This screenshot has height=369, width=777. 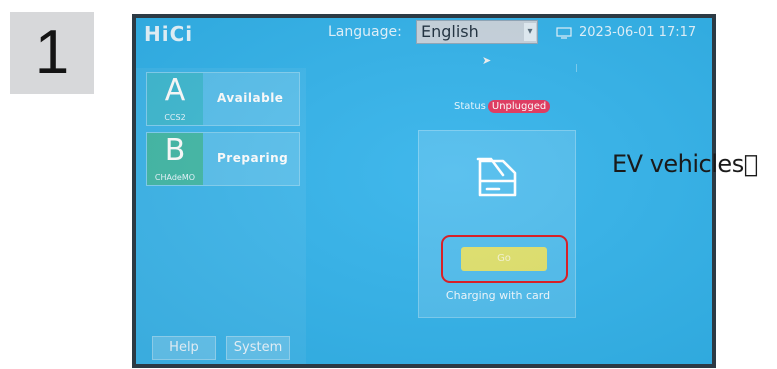 What do you see at coordinates (175, 90) in the screenshot?
I see `connector-a-letter: A` at bounding box center [175, 90].